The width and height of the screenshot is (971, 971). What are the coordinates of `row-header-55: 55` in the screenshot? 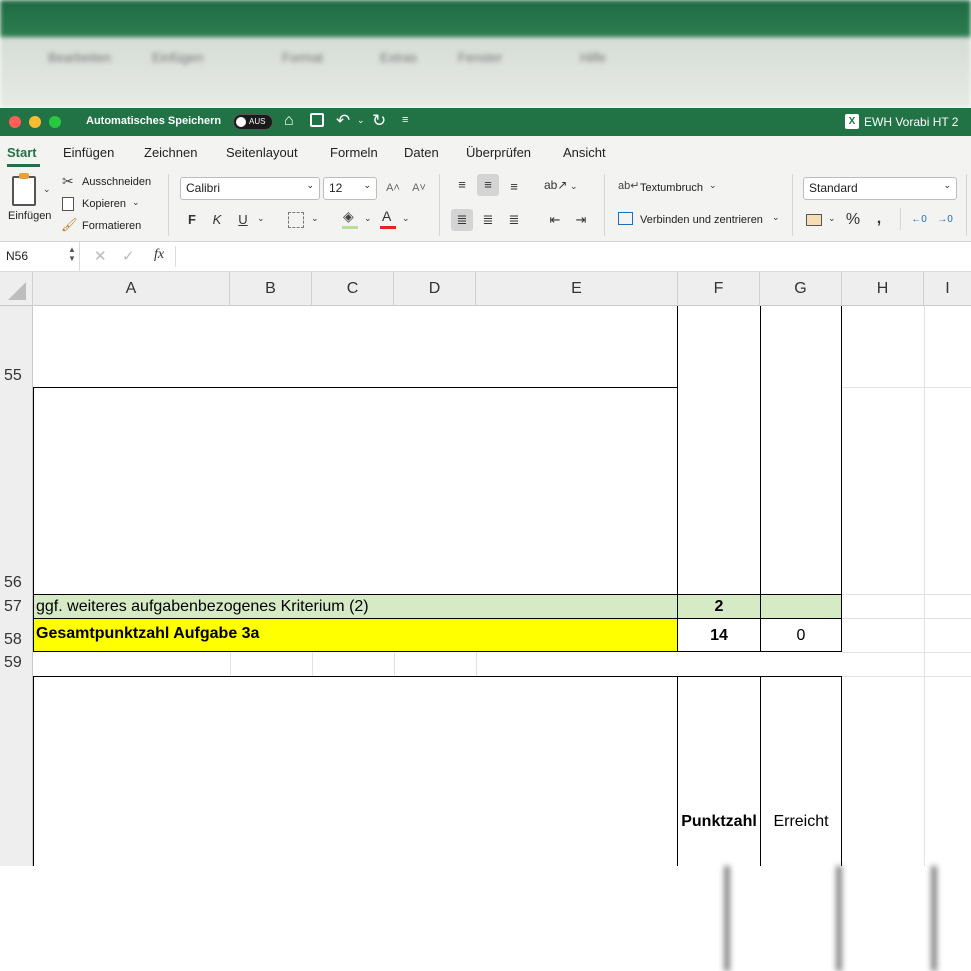 It's located at (18, 376).